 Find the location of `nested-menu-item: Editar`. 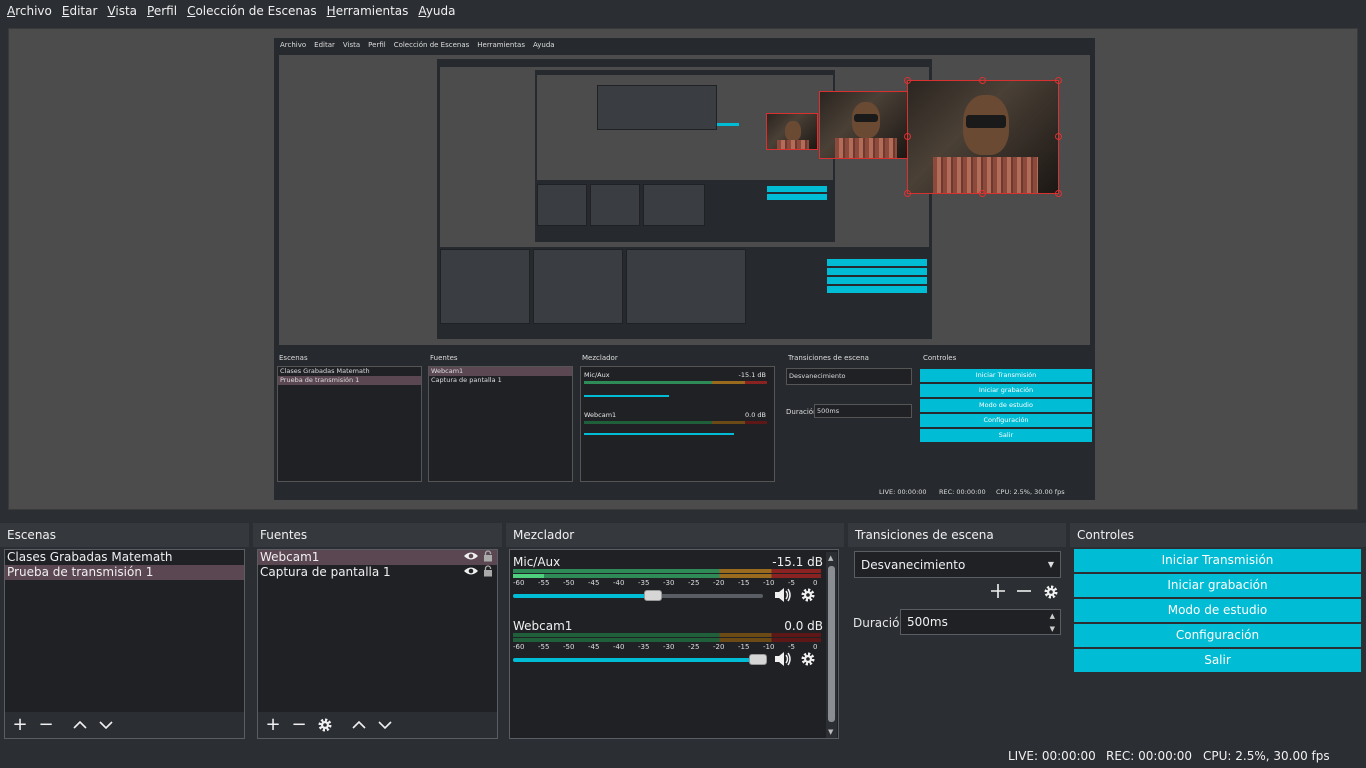

nested-menu-item: Editar is located at coordinates (324, 45).